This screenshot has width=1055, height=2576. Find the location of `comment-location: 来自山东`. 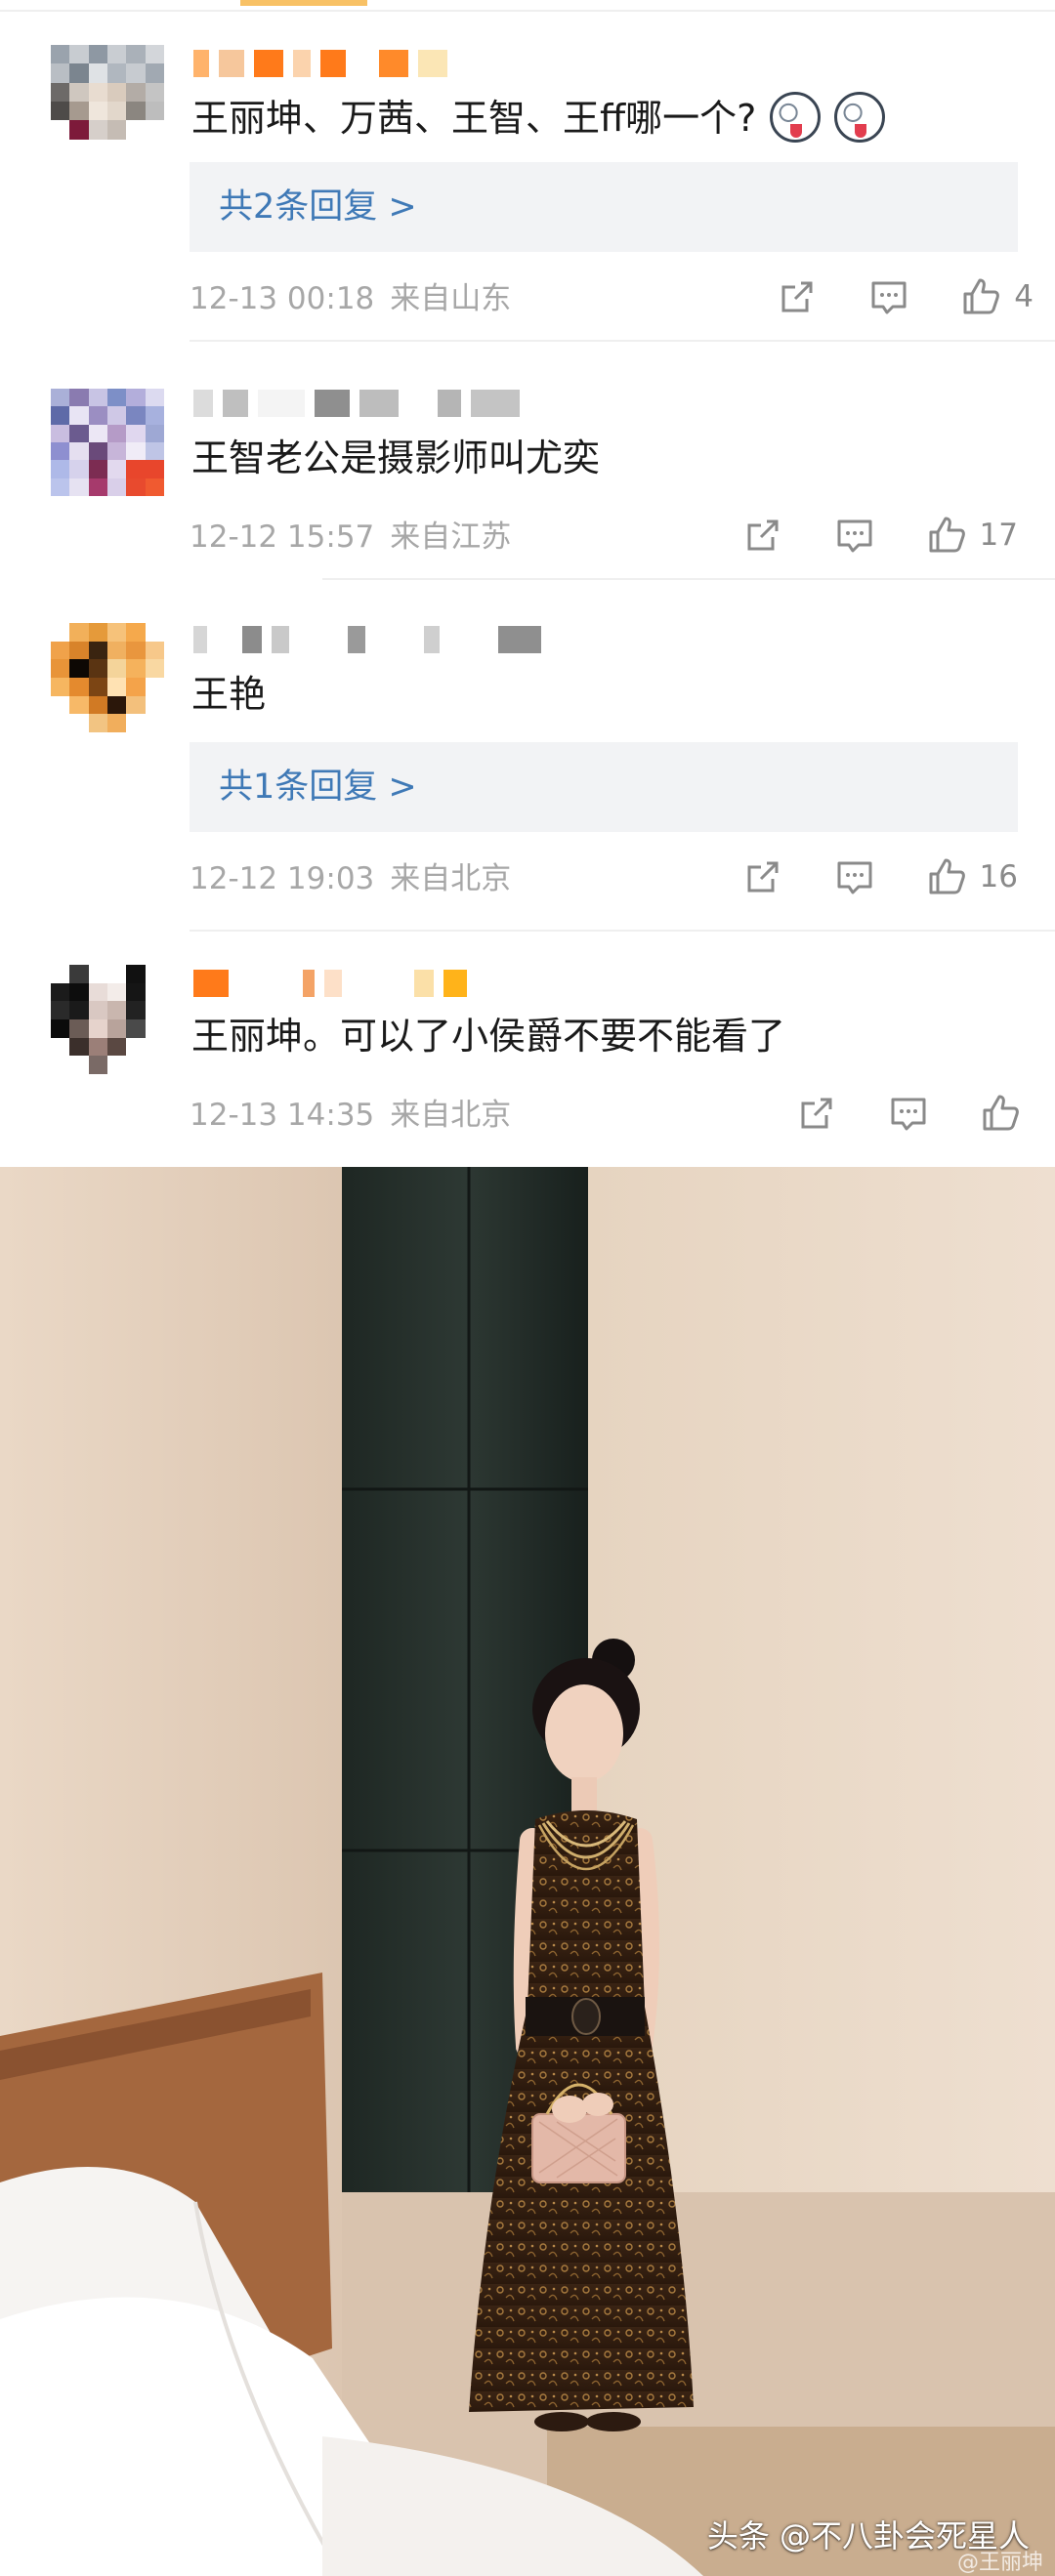

comment-location: 来自山东 is located at coordinates (451, 298).